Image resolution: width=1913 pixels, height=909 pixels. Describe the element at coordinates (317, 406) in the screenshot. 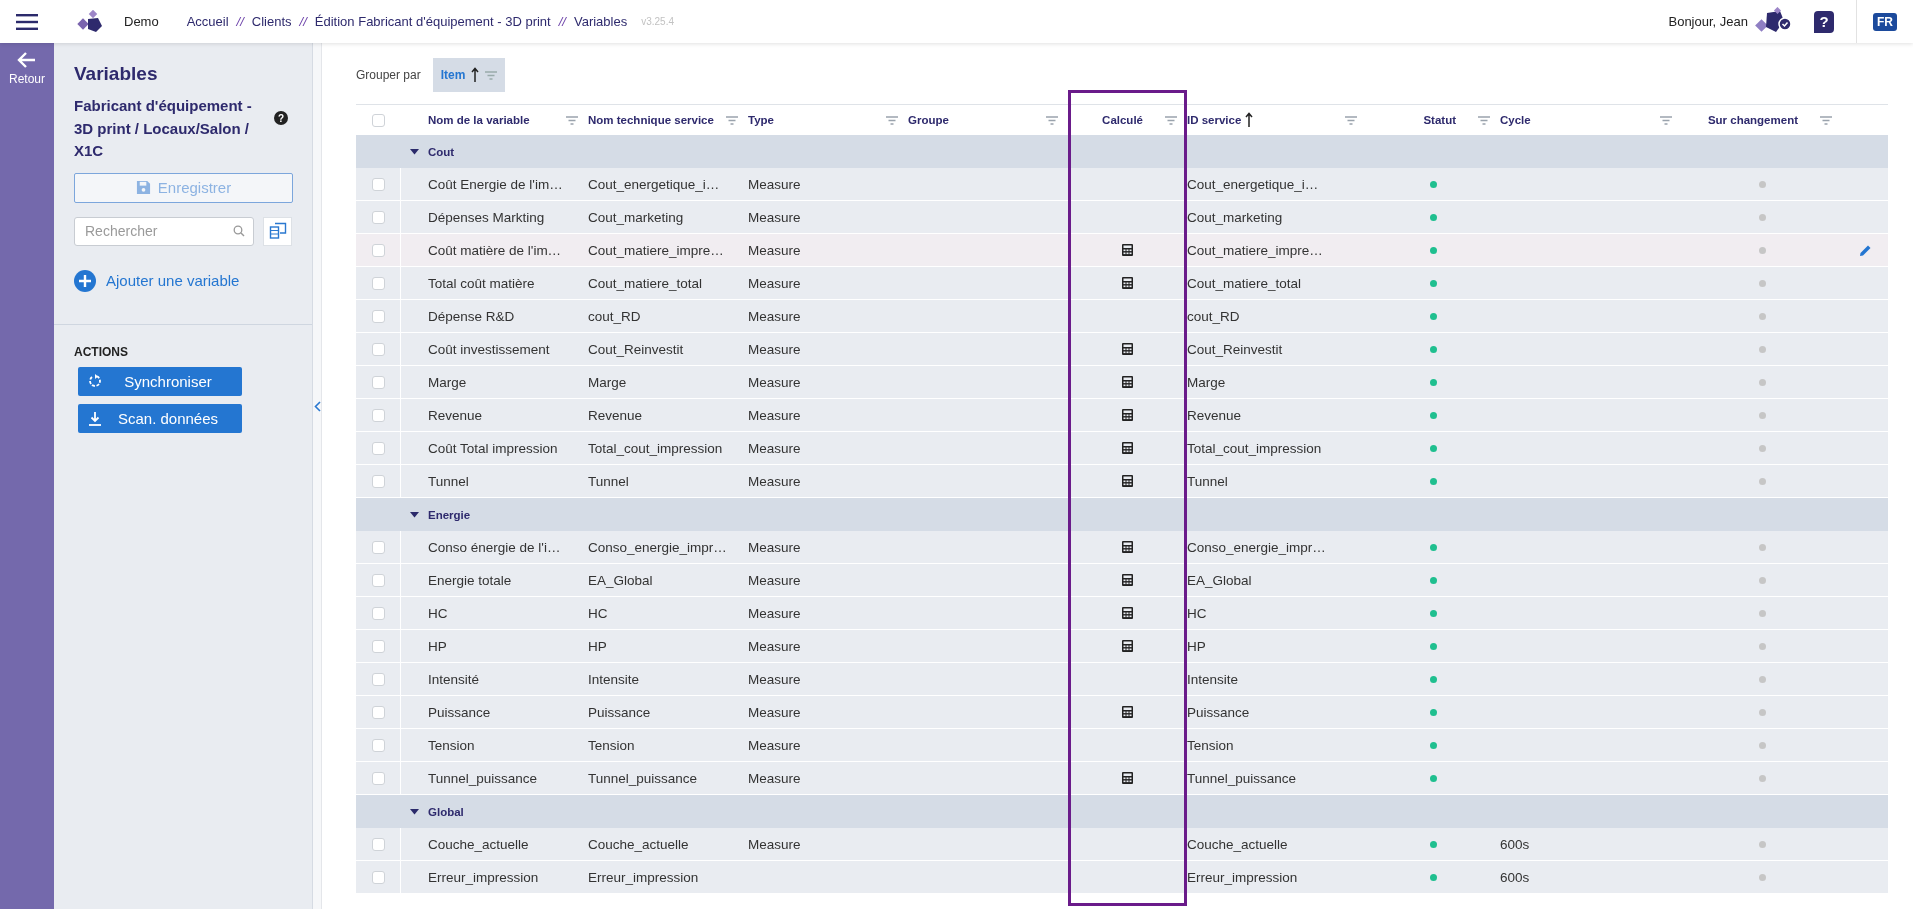

I see `chevron-left-icon` at that location.